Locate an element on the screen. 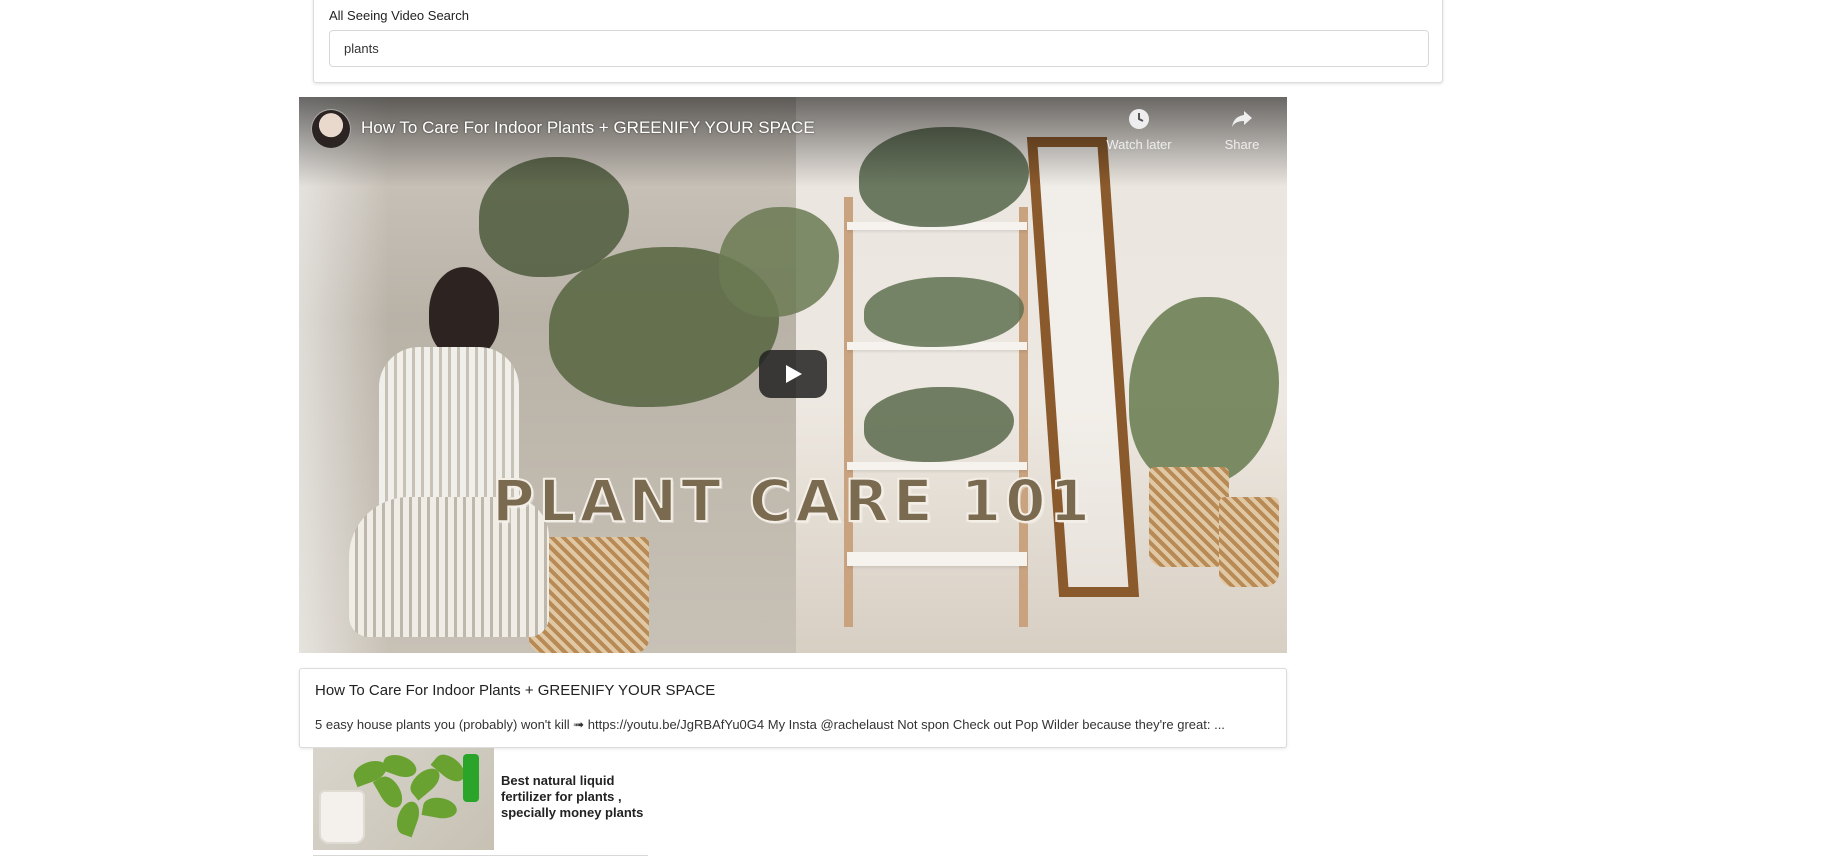 The height and width of the screenshot is (857, 1821). watch-later-label: Watch later is located at coordinates (1139, 144).